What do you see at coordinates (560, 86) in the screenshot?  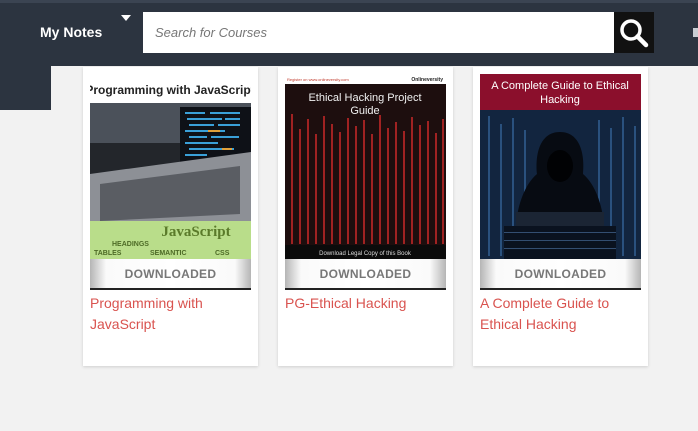 I see `cover-title-line: A Complete Guide to Ethical` at bounding box center [560, 86].